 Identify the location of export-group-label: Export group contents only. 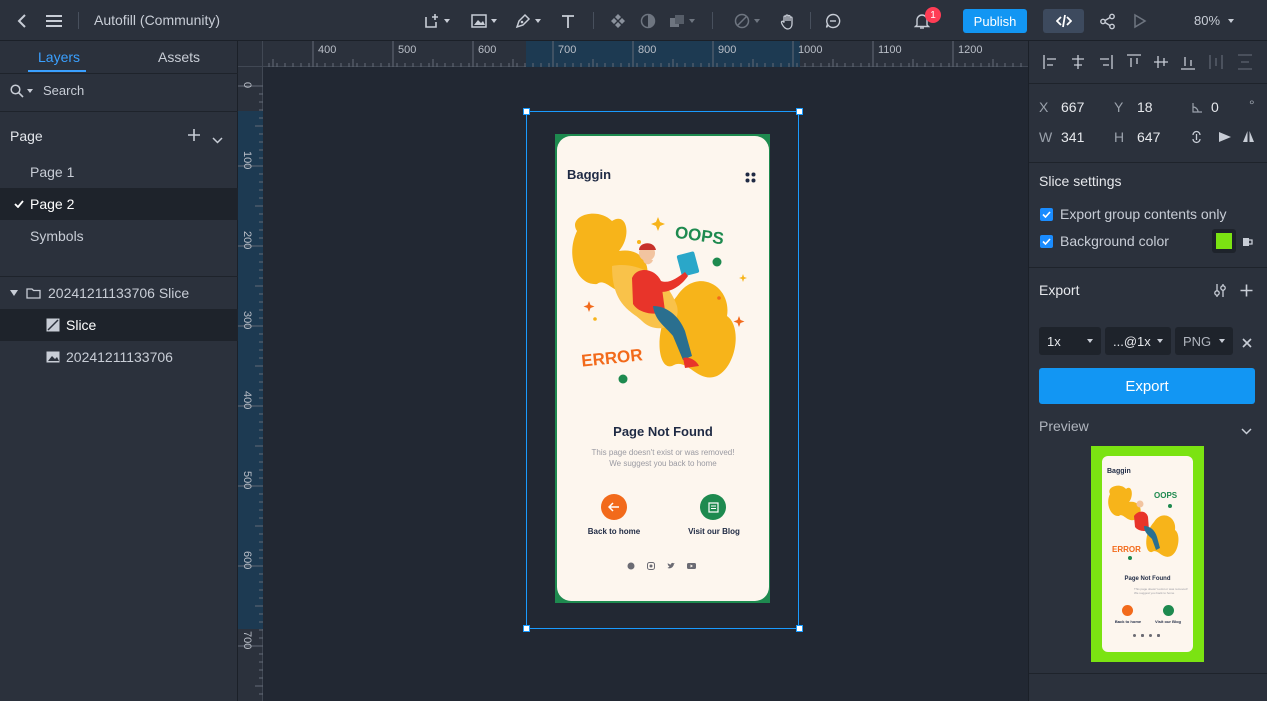
(1143, 214).